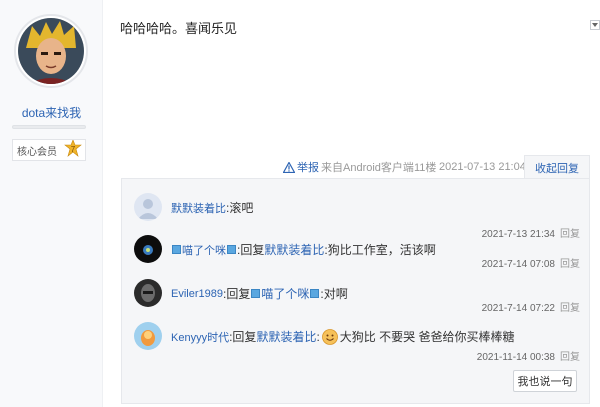 The image size is (600, 407). I want to click on reply-meta: 2021-7-14 07:08 回复, so click(531, 262).